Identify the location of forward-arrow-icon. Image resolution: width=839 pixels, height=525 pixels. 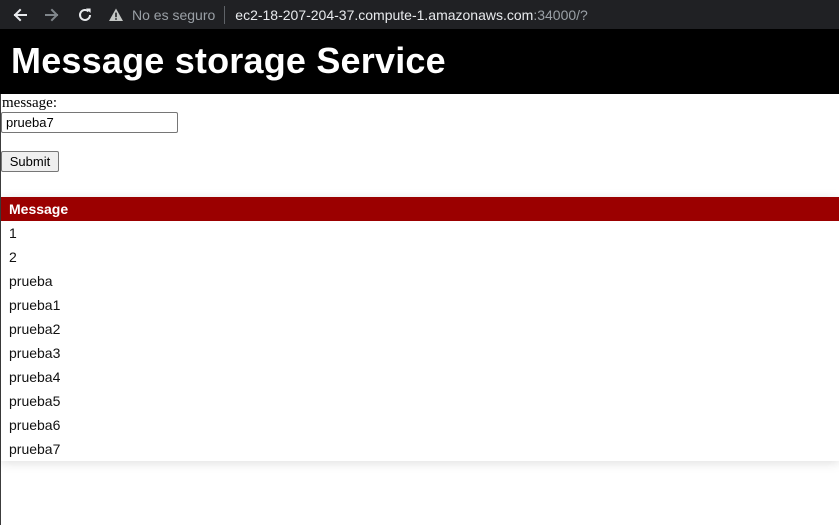
(52, 14).